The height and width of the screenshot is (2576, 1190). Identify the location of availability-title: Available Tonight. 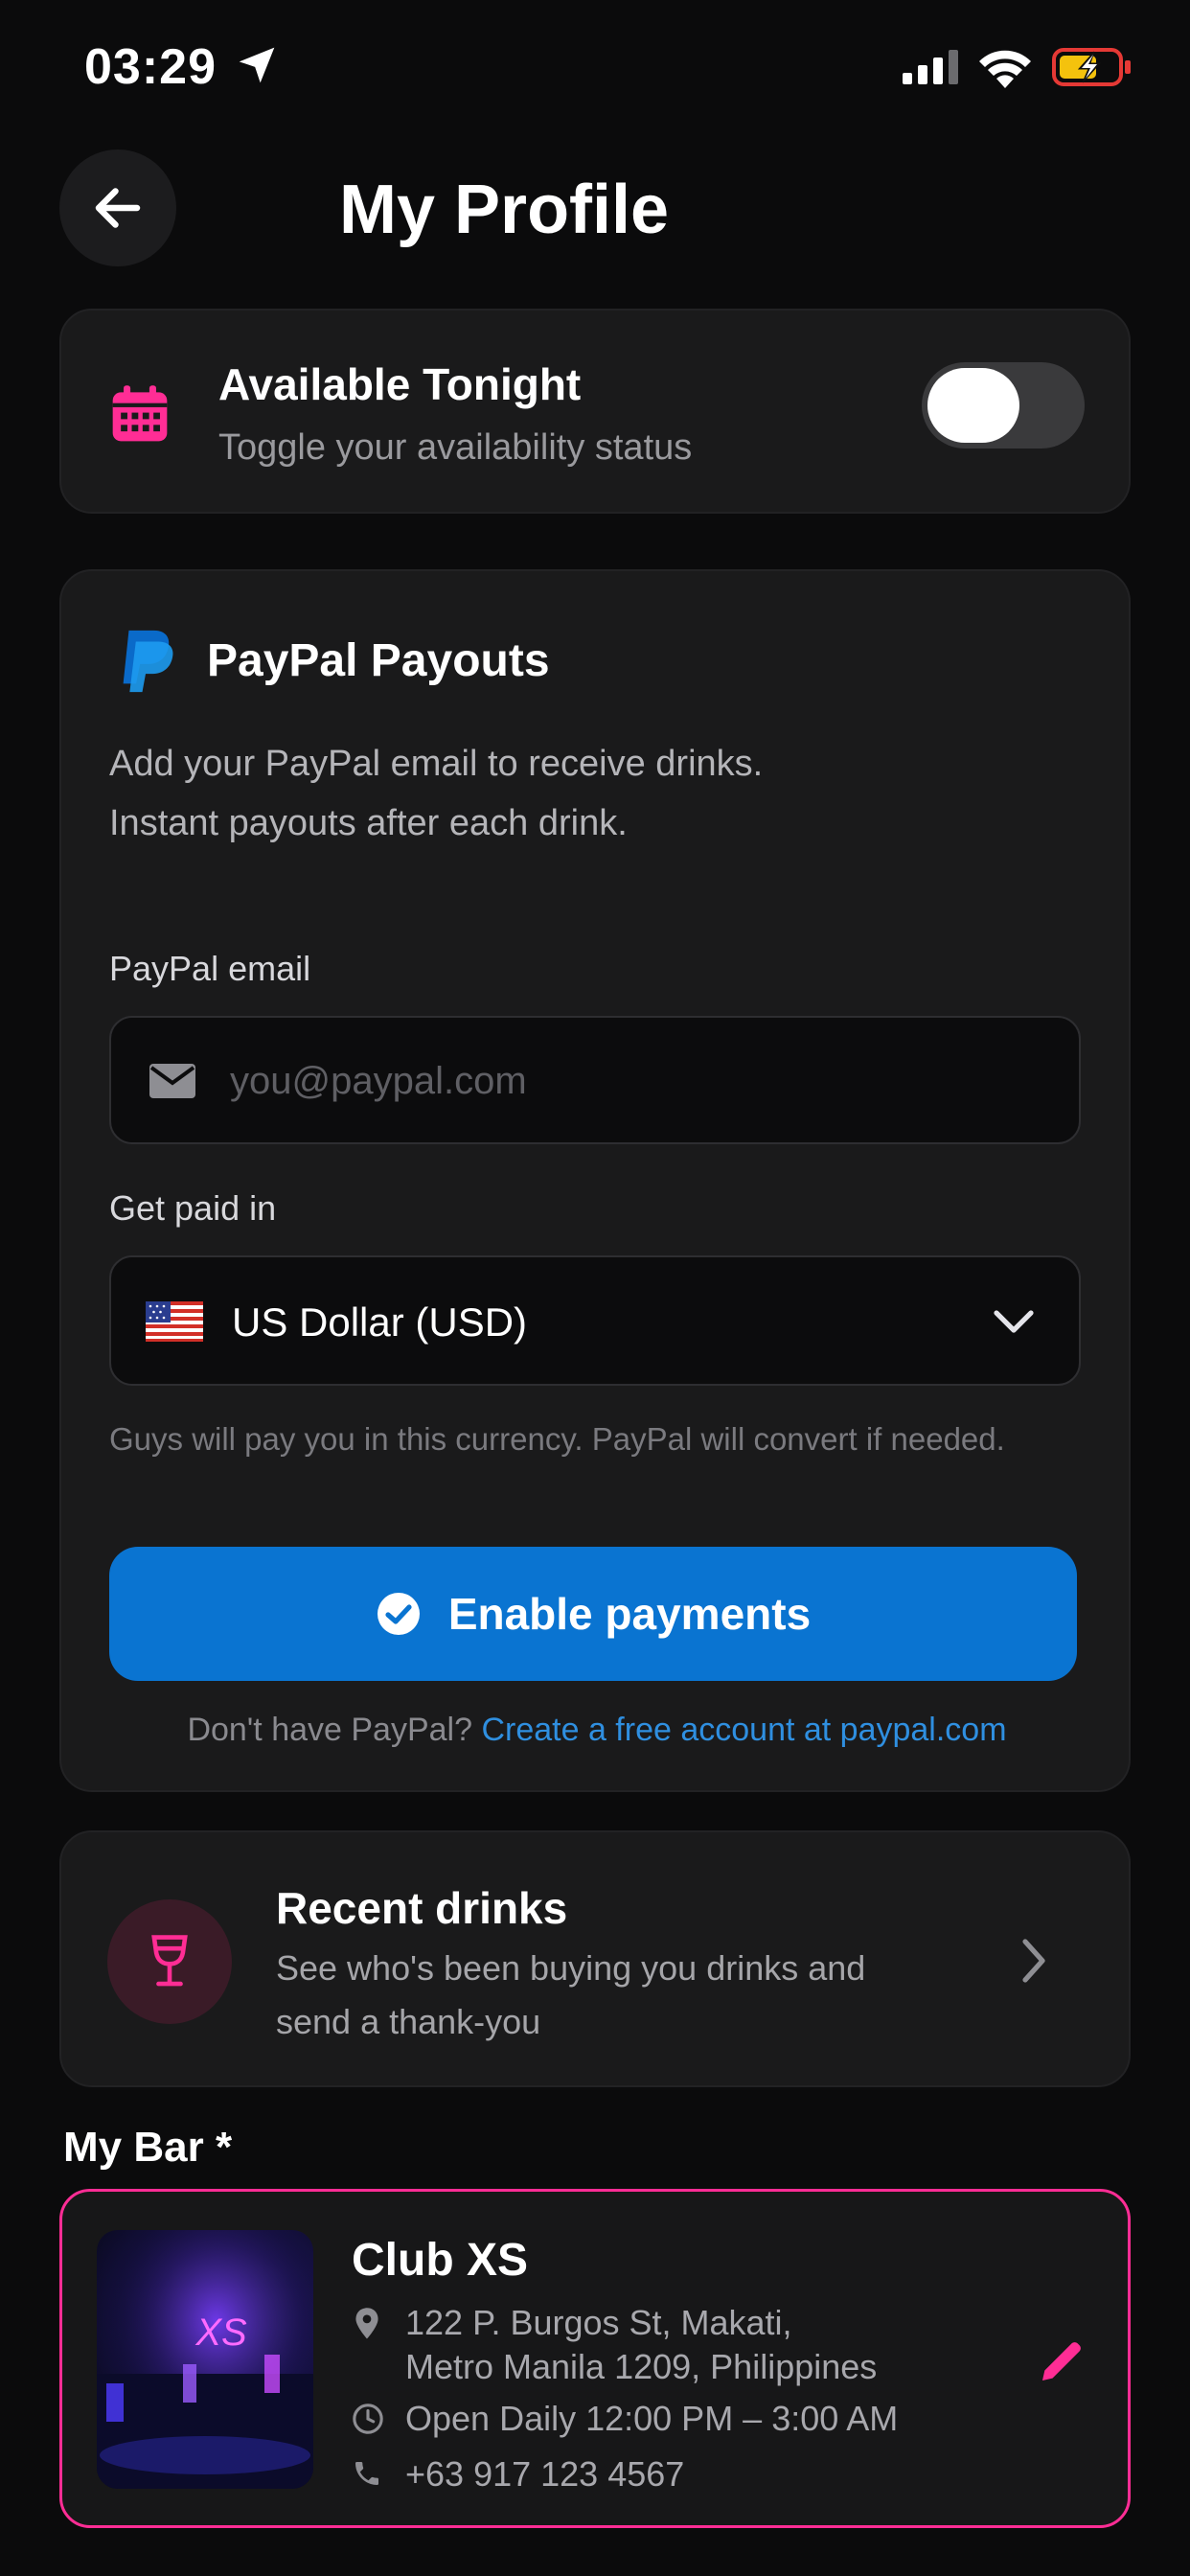
(400, 384).